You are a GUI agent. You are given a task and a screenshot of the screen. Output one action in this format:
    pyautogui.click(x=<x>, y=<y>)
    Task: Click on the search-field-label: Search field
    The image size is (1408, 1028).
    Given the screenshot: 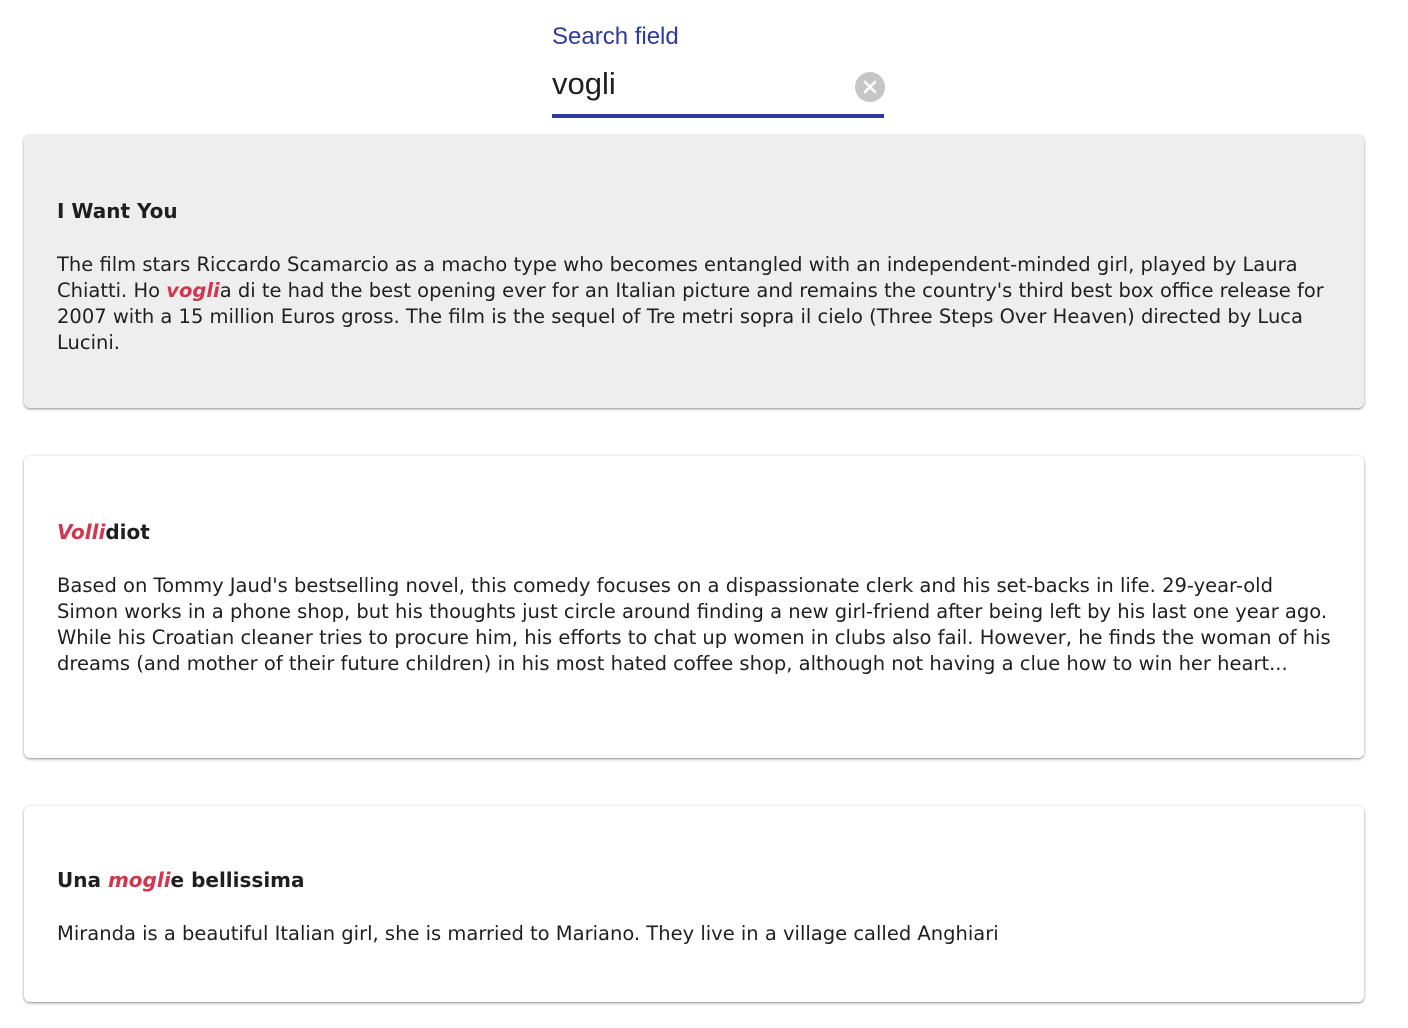 What is the action you would take?
    pyautogui.click(x=615, y=36)
    